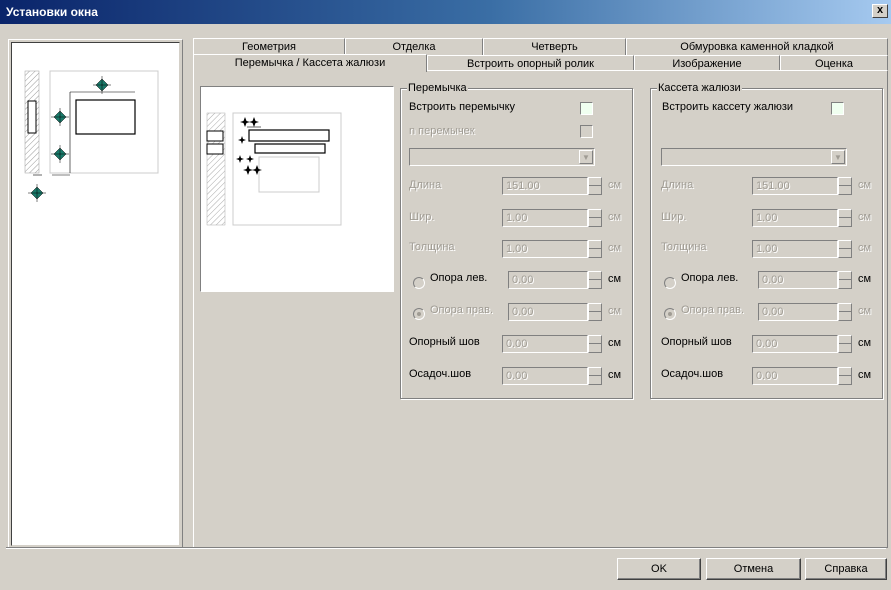 The width and height of the screenshot is (891, 590). I want to click on settle-joint-spinner, so click(595, 376).